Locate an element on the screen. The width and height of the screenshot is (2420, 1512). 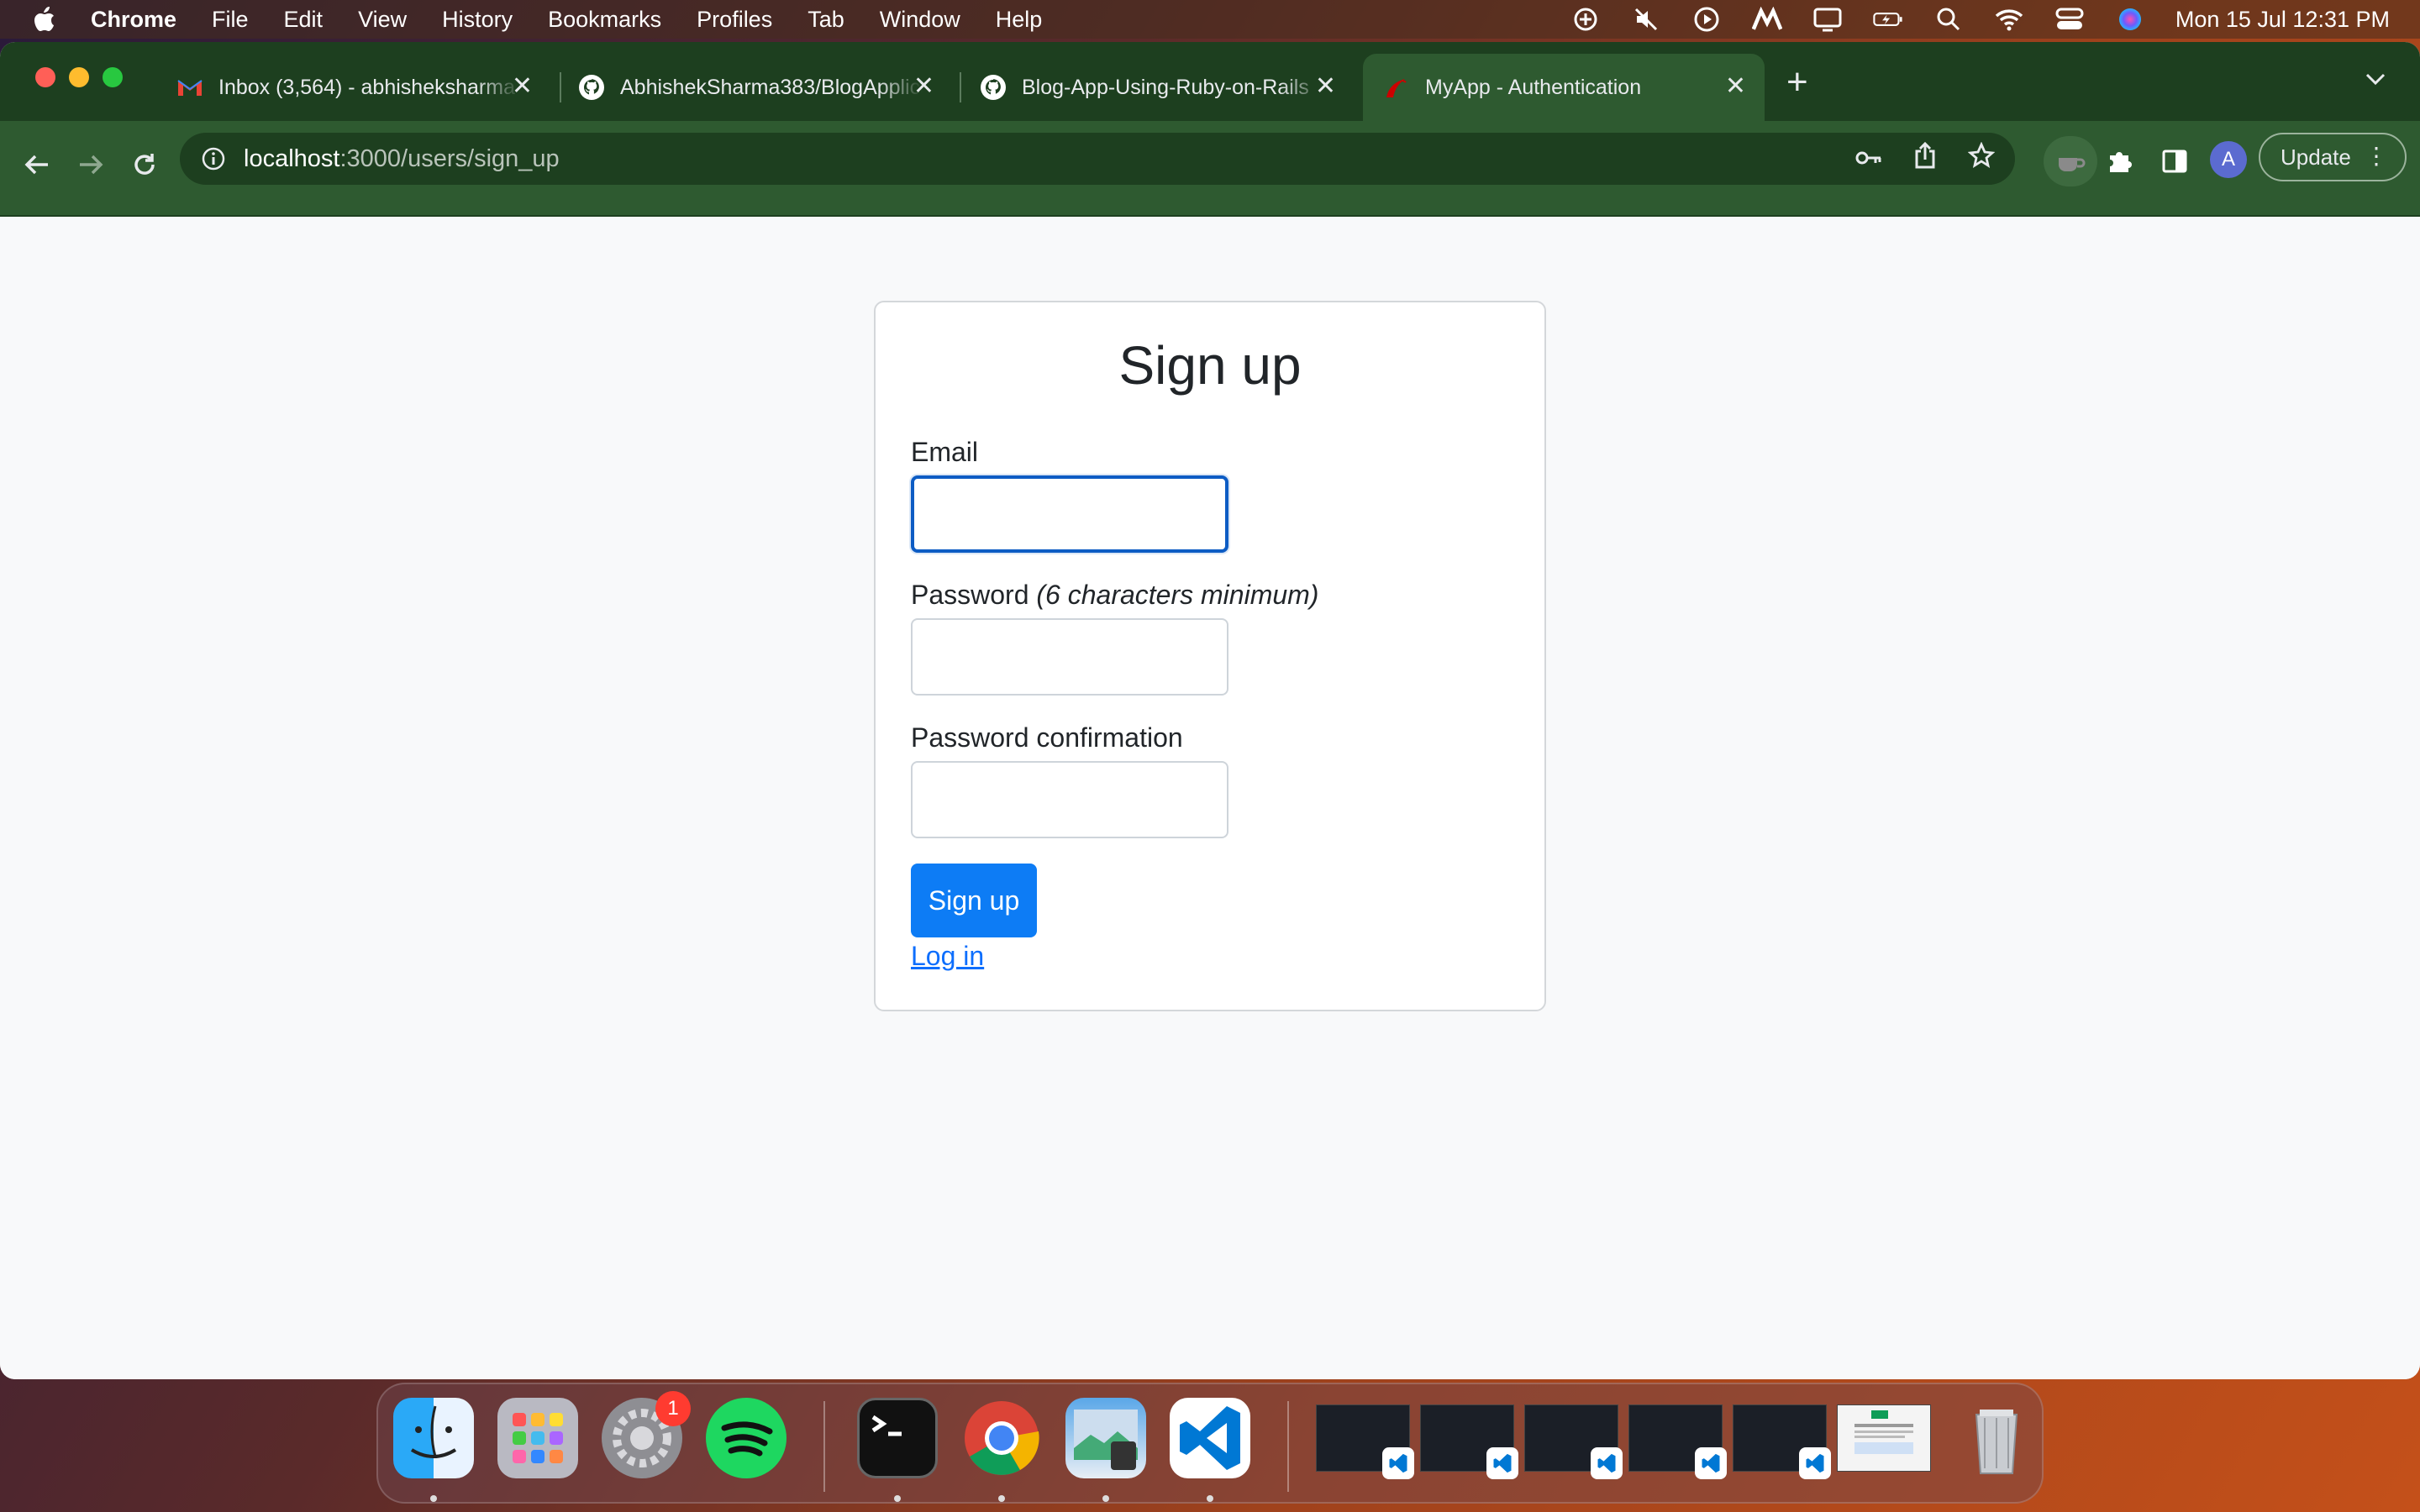
password-field is located at coordinates (1070, 657).